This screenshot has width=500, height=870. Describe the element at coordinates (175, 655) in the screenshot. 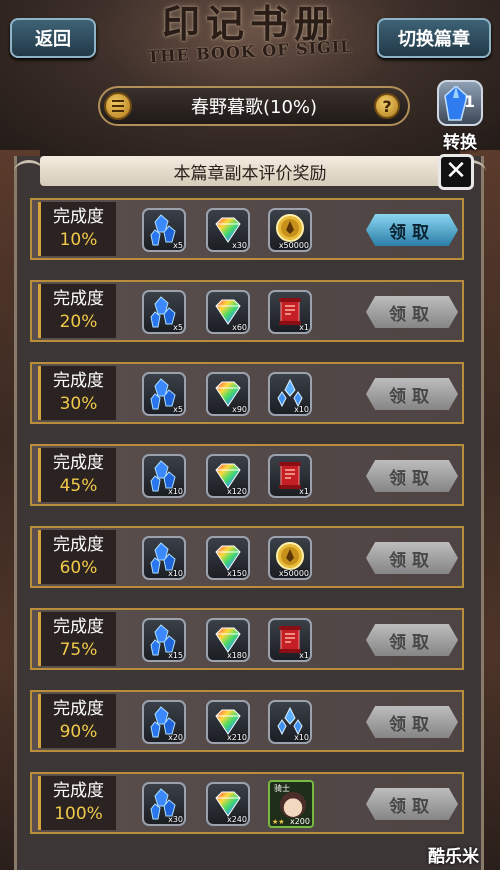

I see `reward-quantity: x15` at that location.